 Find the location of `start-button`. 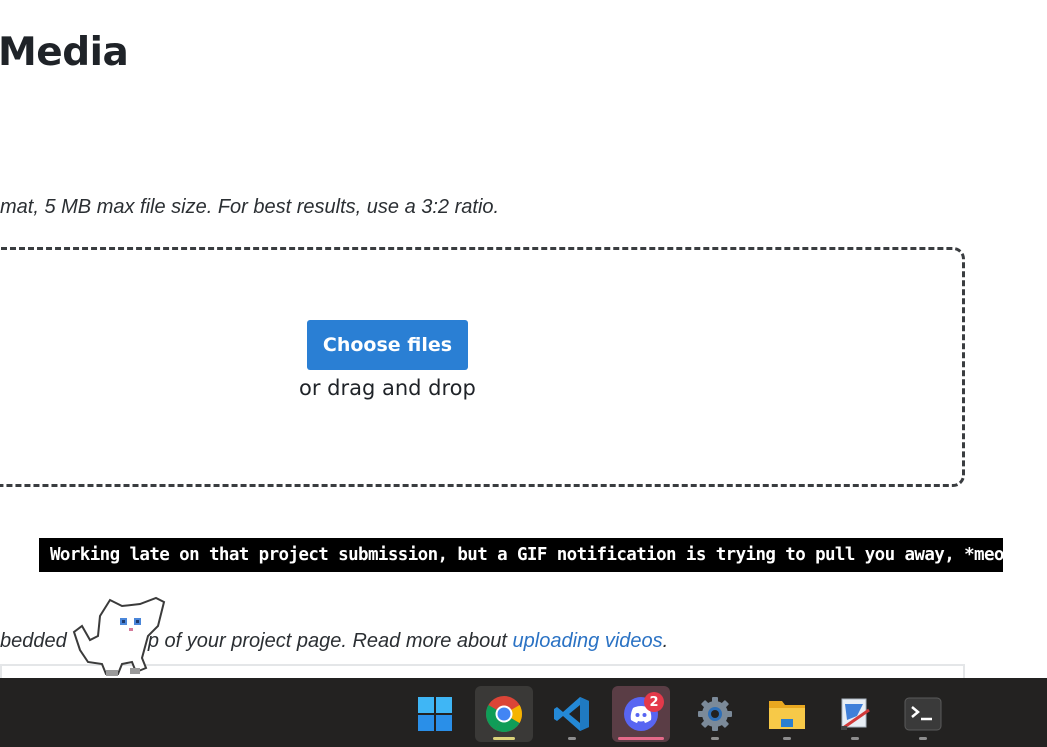

start-button is located at coordinates (435, 714).